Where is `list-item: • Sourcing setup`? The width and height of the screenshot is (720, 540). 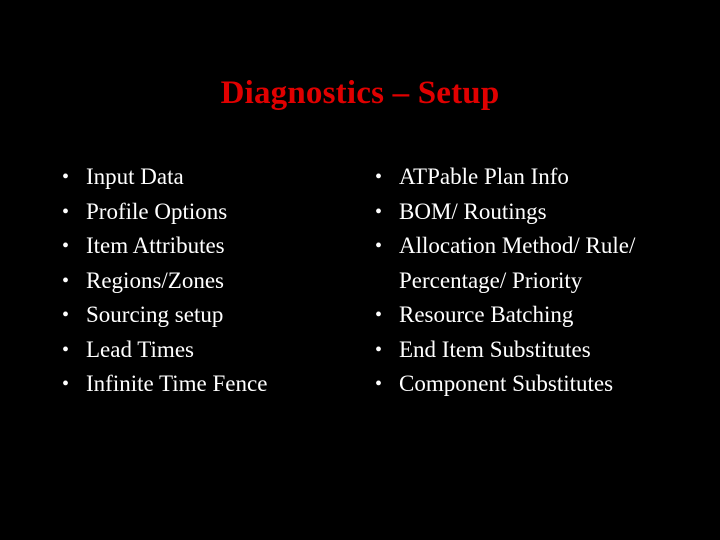 list-item: • Sourcing setup is located at coordinates (206, 315).